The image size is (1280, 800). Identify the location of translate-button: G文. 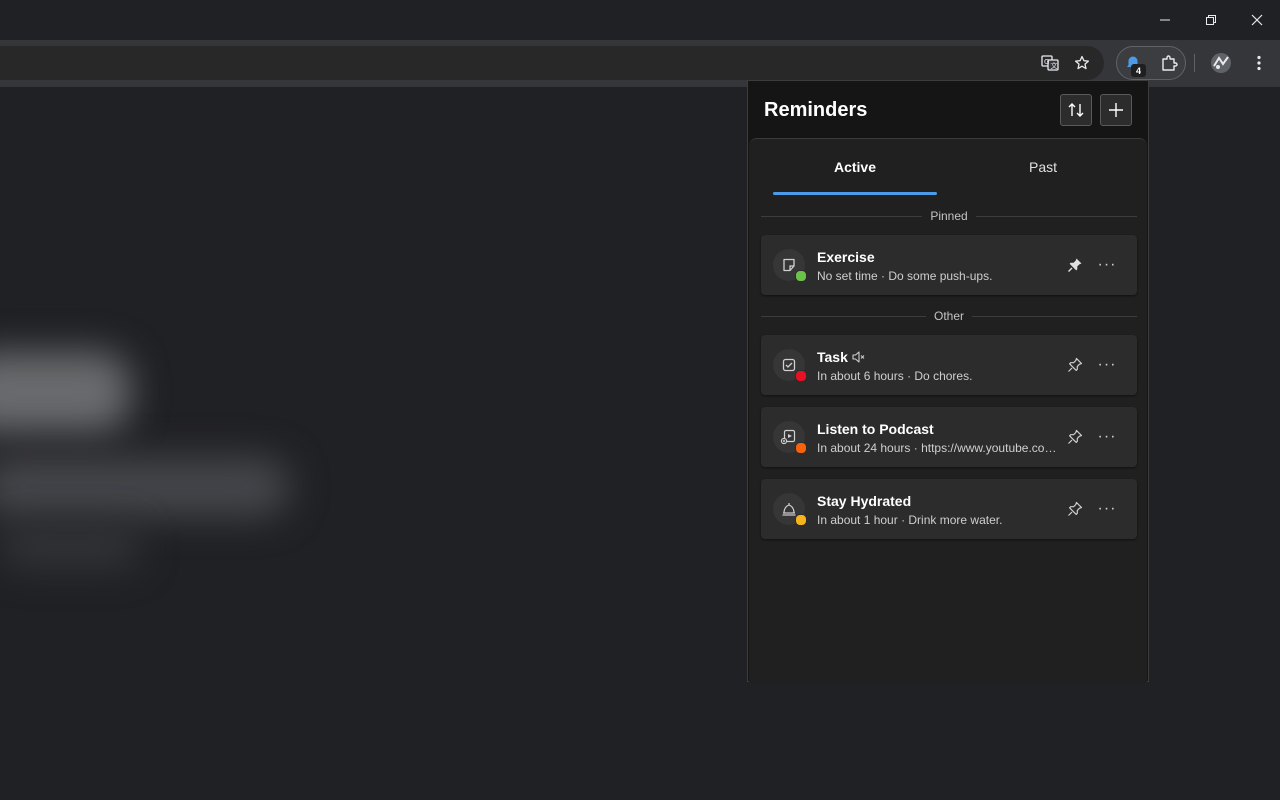
(1050, 63).